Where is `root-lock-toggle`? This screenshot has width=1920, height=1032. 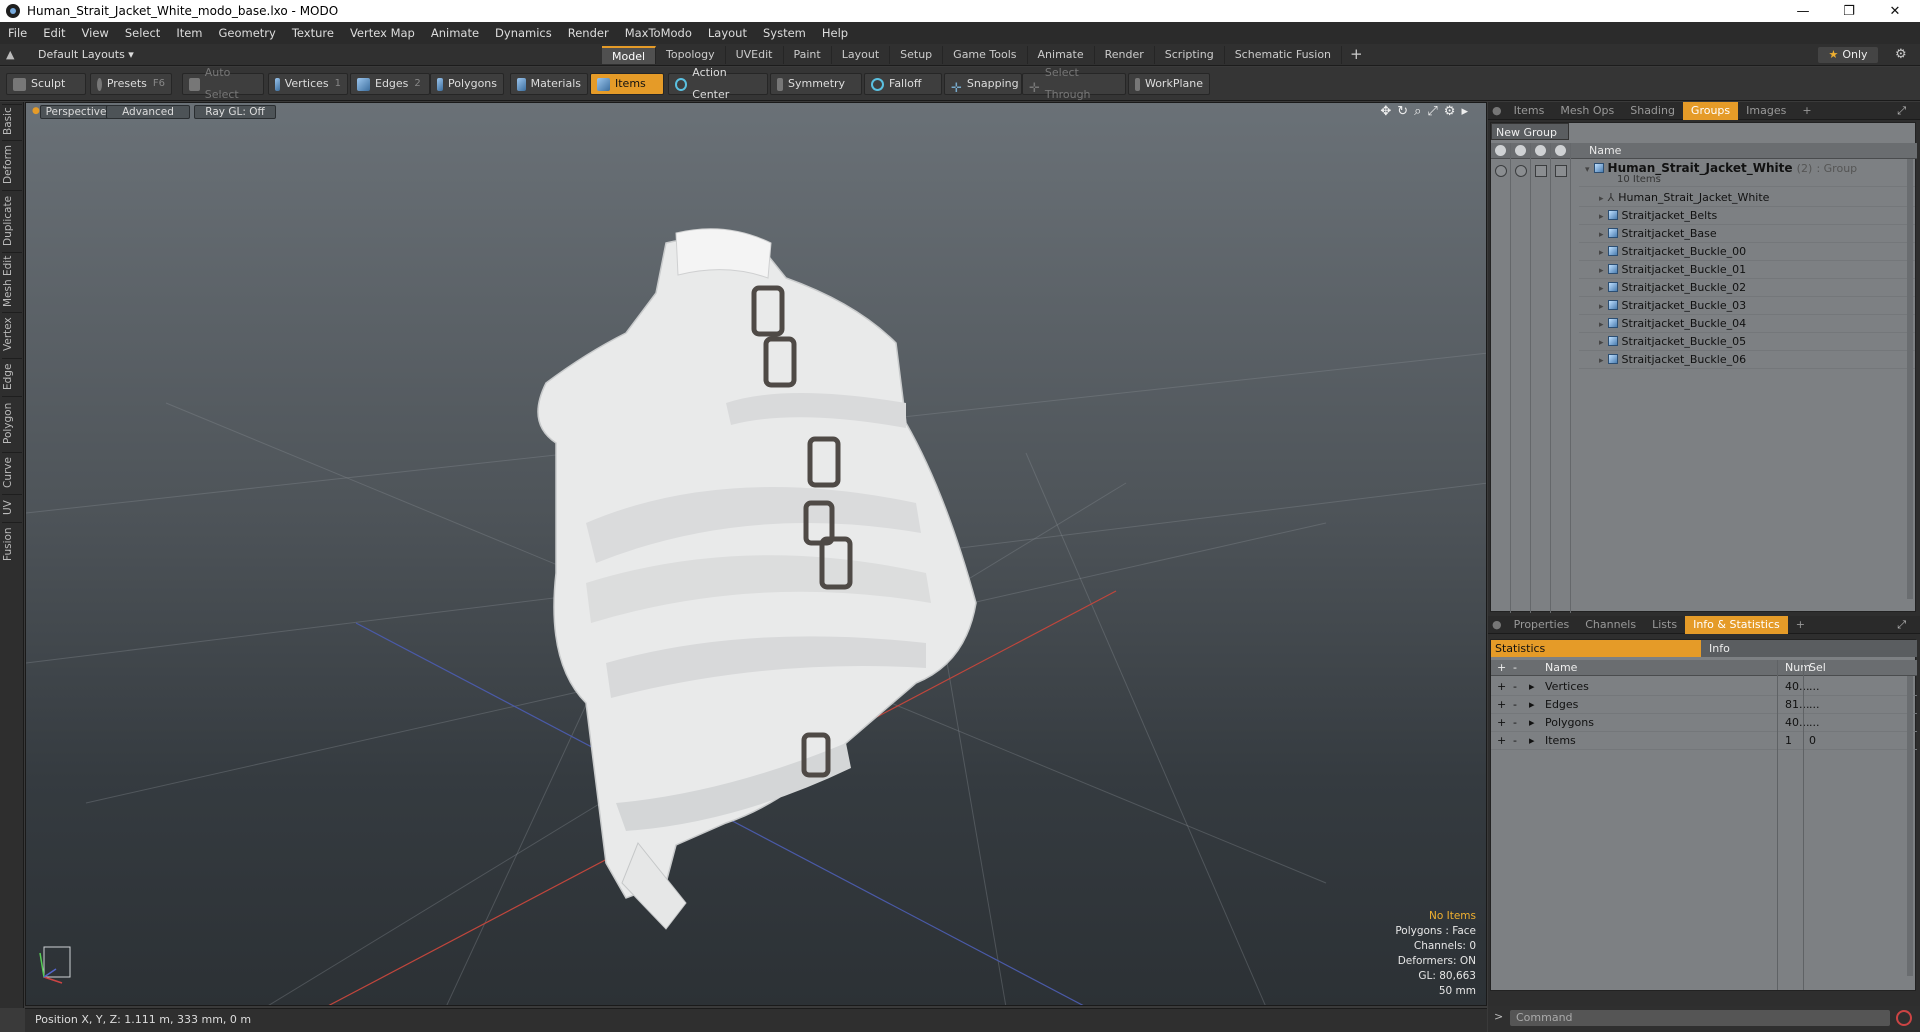
root-lock-toggle is located at coordinates (1541, 171).